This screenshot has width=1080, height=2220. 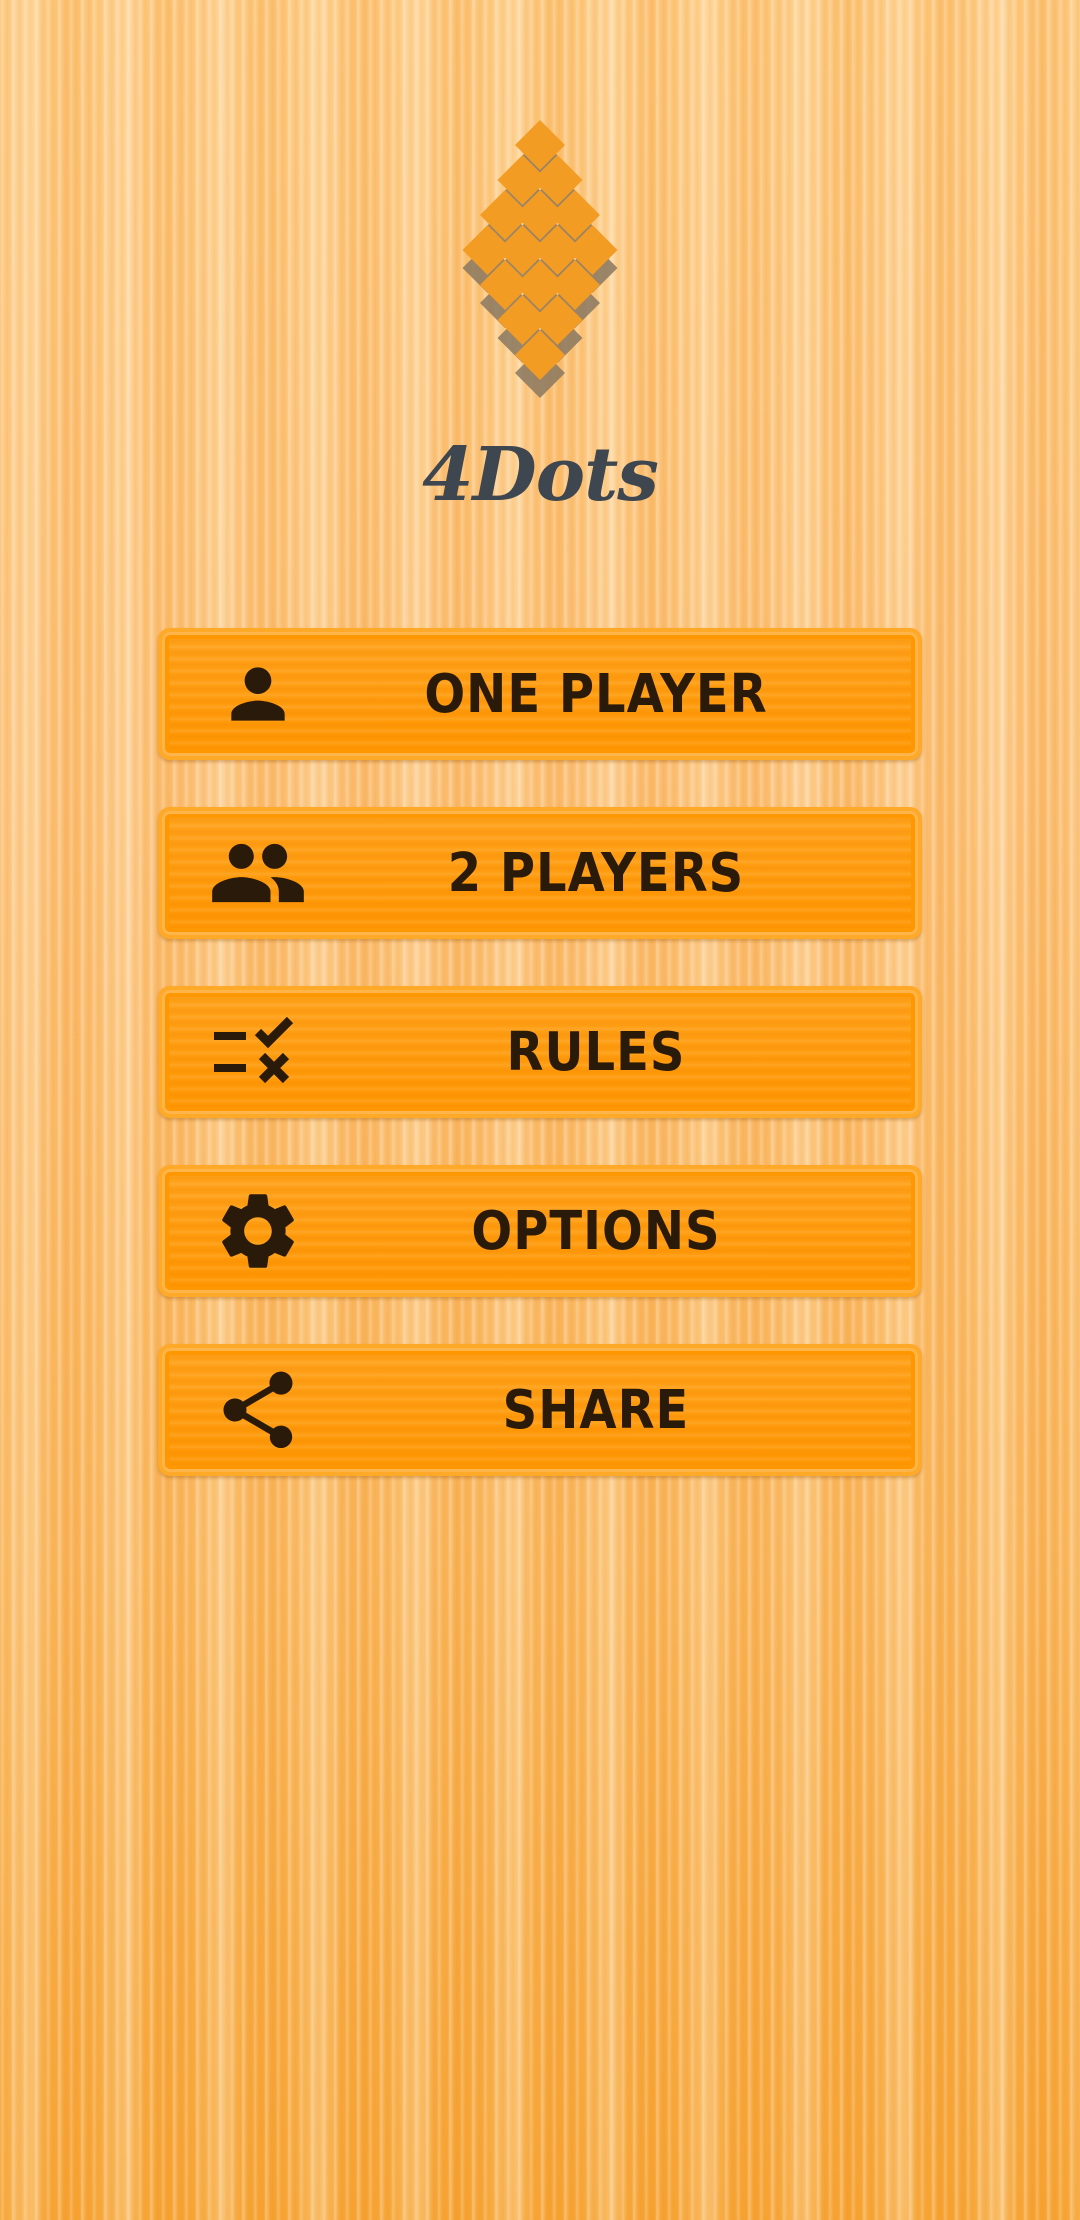 I want to click on rules-button: RULES, so click(x=540, y=1052).